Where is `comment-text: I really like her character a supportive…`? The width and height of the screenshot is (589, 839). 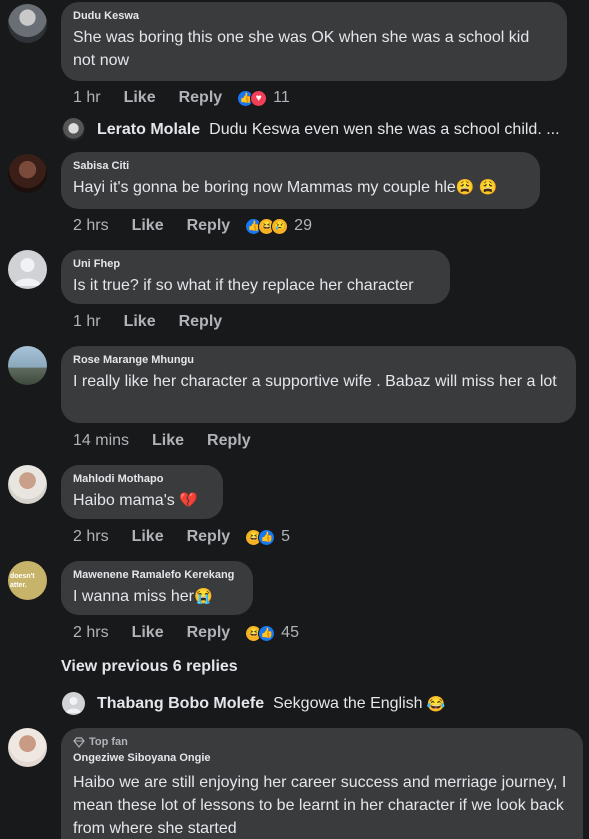
comment-text: I really like her character a supportive… is located at coordinates (315, 381).